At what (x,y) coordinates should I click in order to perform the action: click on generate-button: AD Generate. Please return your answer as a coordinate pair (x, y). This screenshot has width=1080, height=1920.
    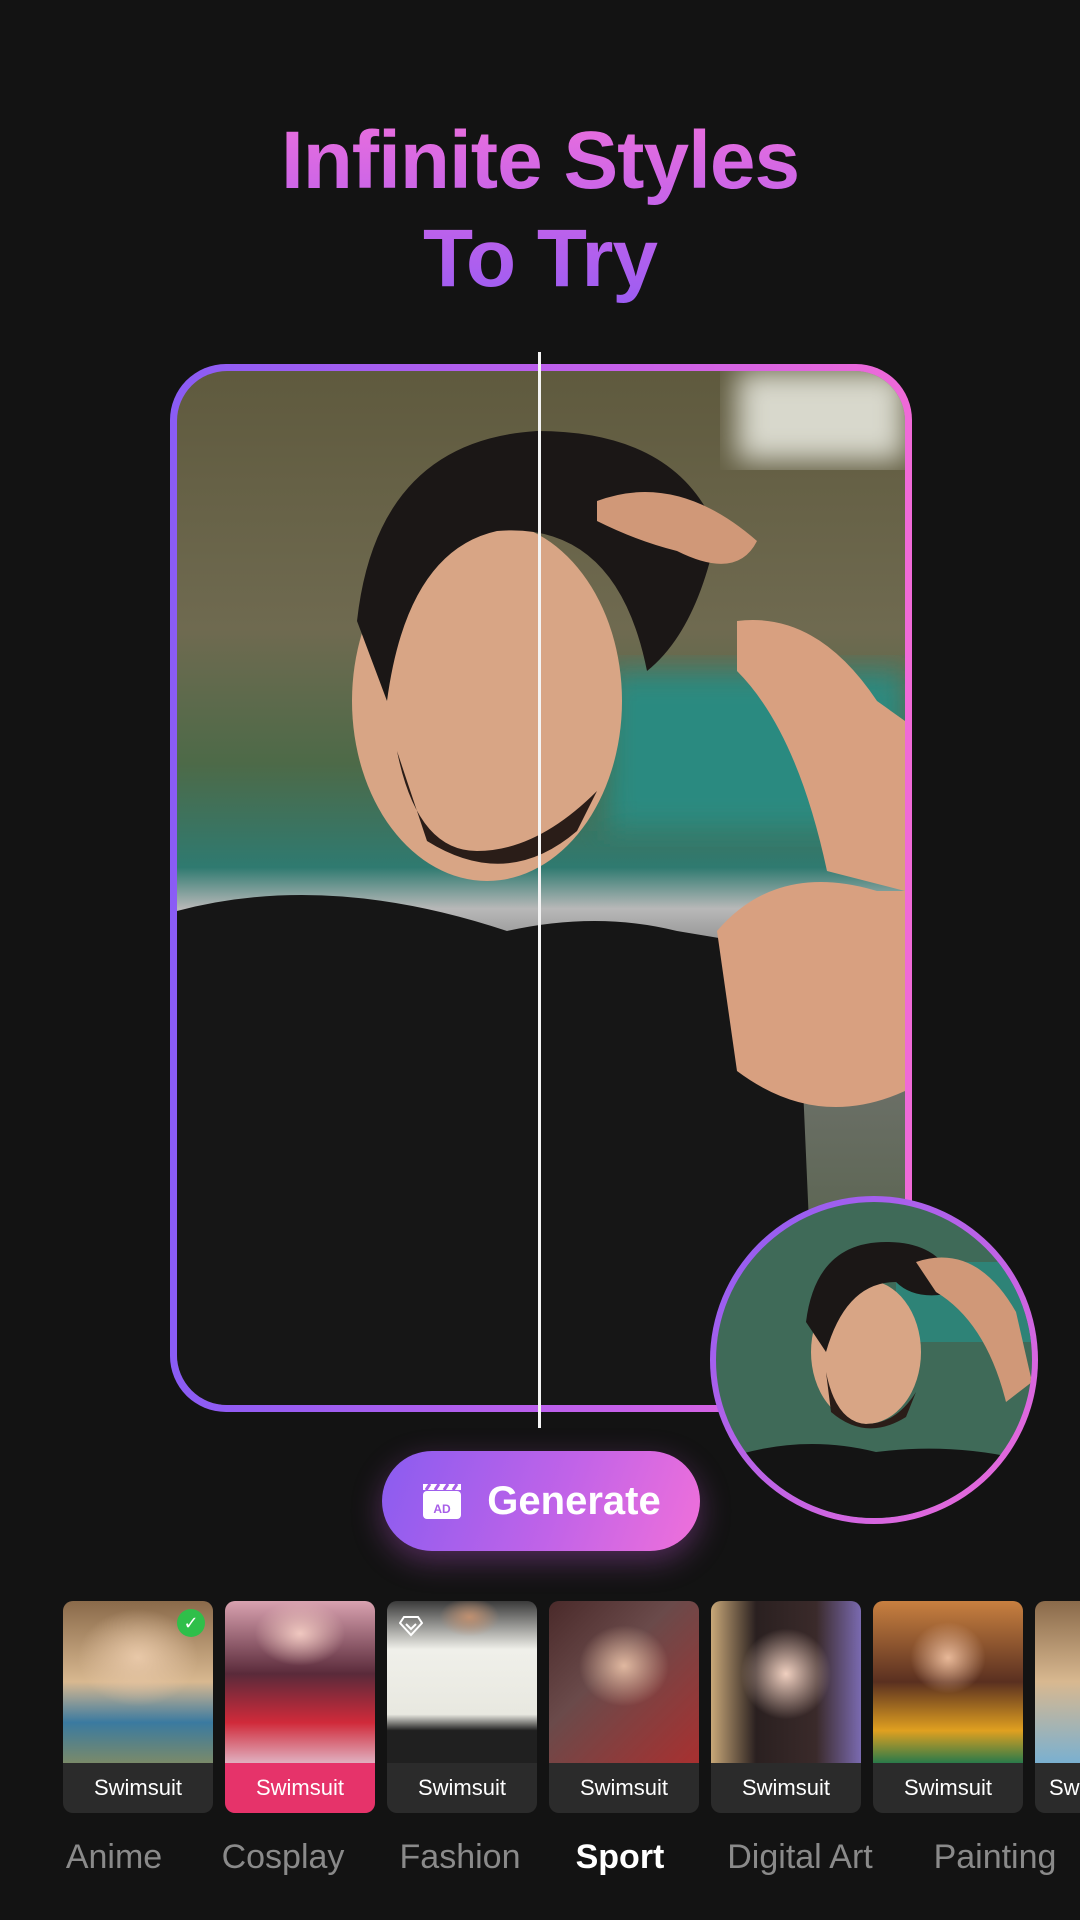
    Looking at the image, I should click on (541, 1501).